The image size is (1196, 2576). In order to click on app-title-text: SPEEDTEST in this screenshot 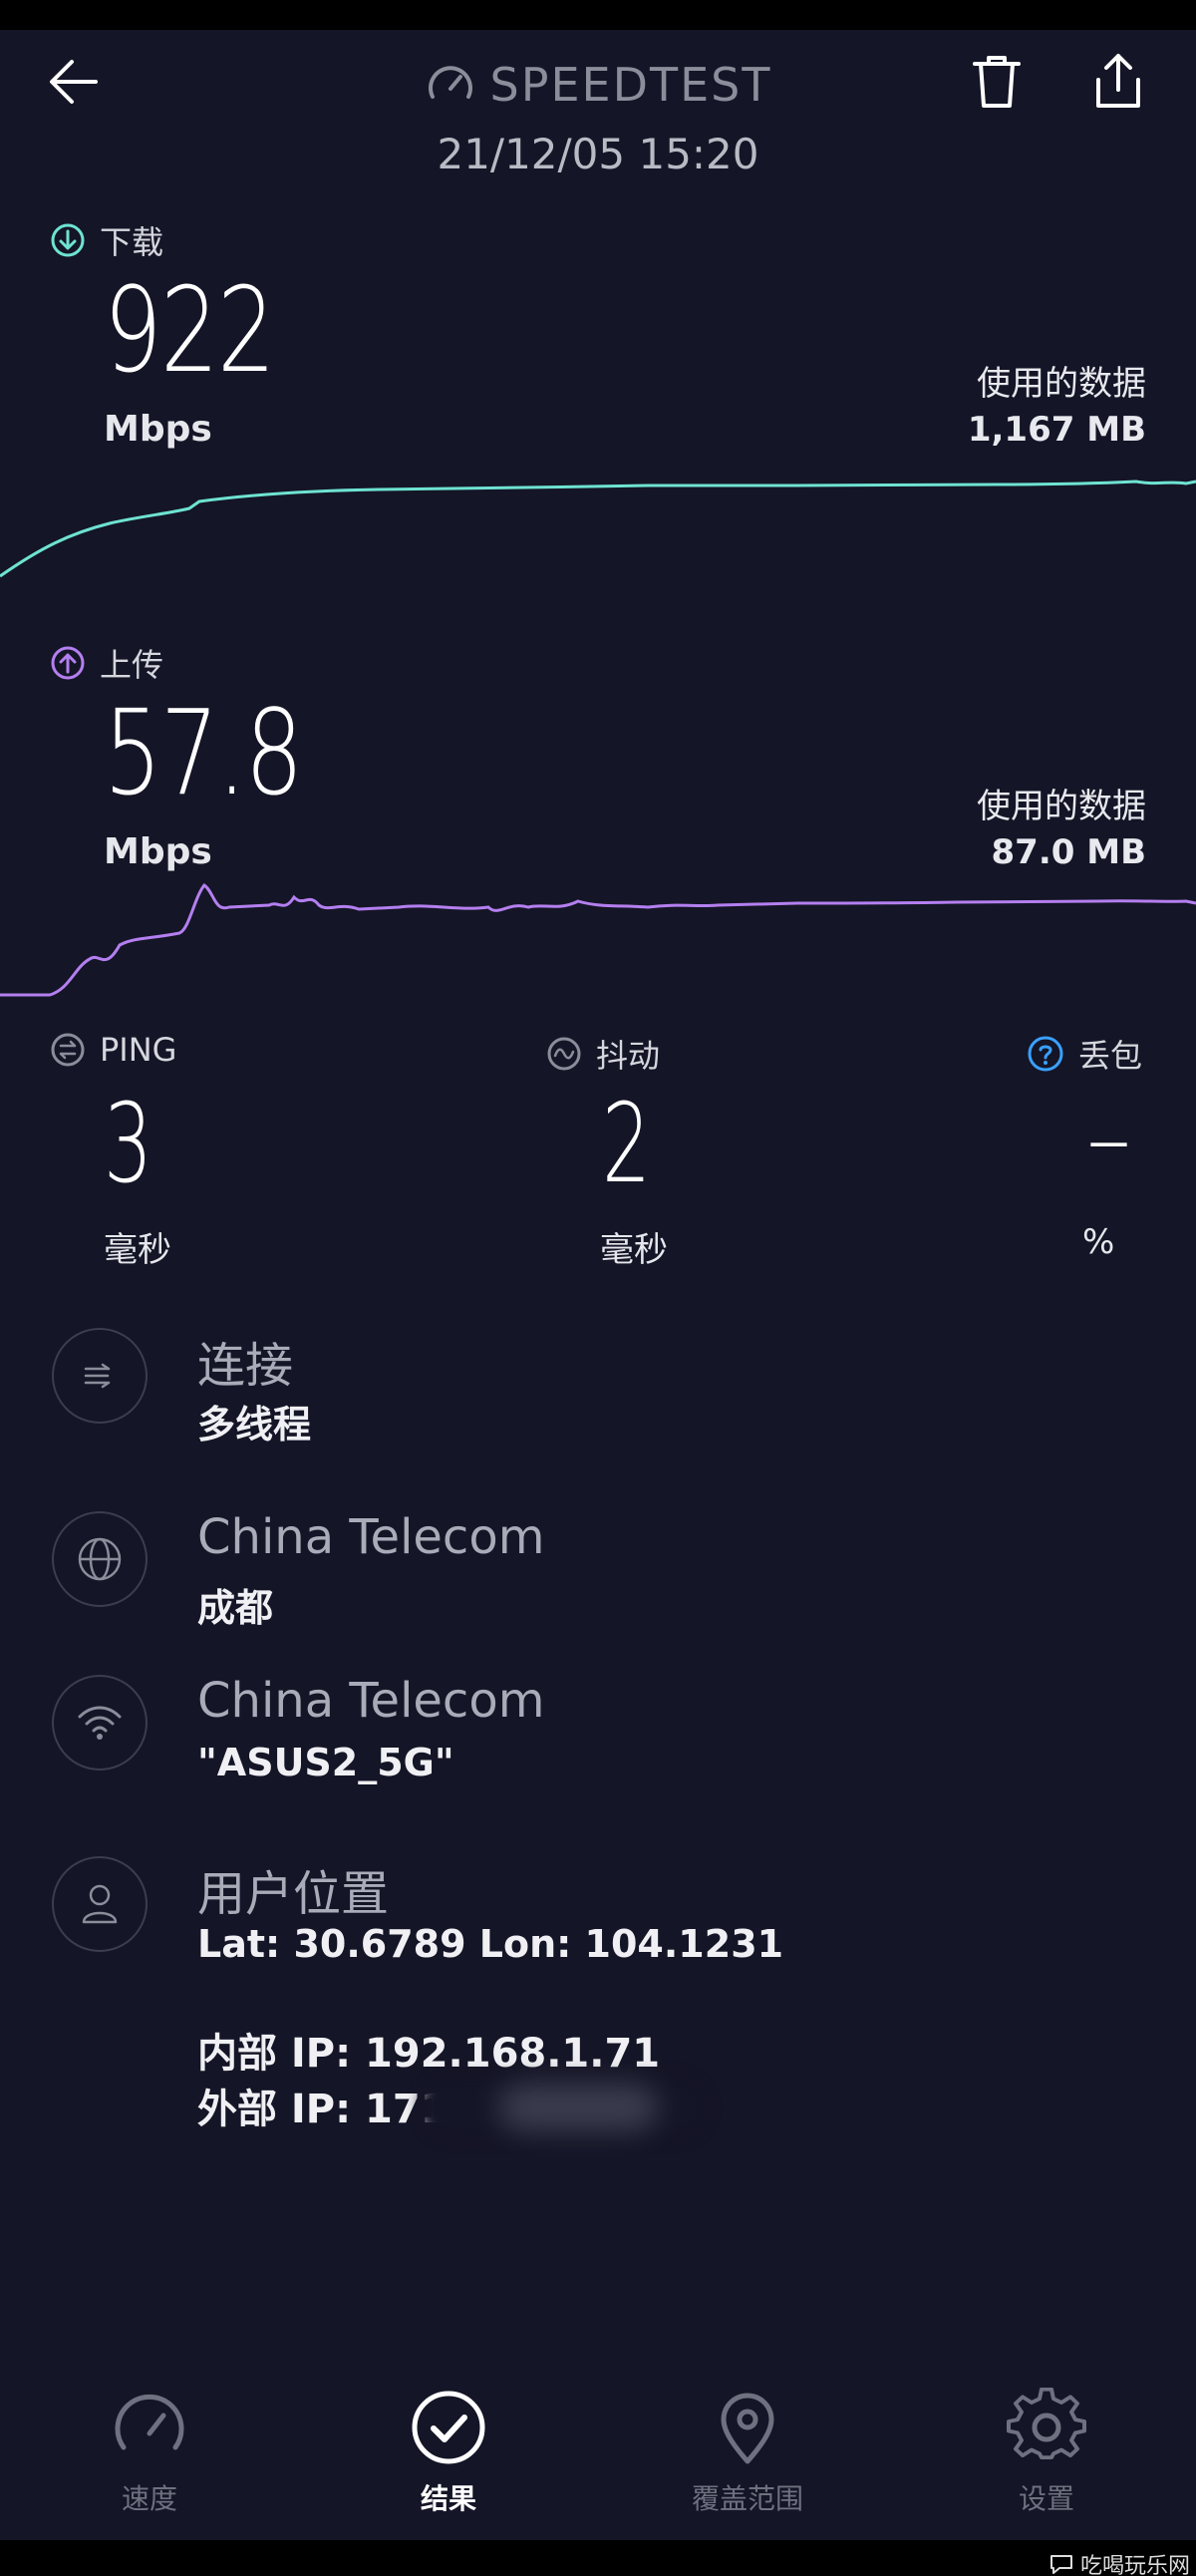, I will do `click(630, 85)`.